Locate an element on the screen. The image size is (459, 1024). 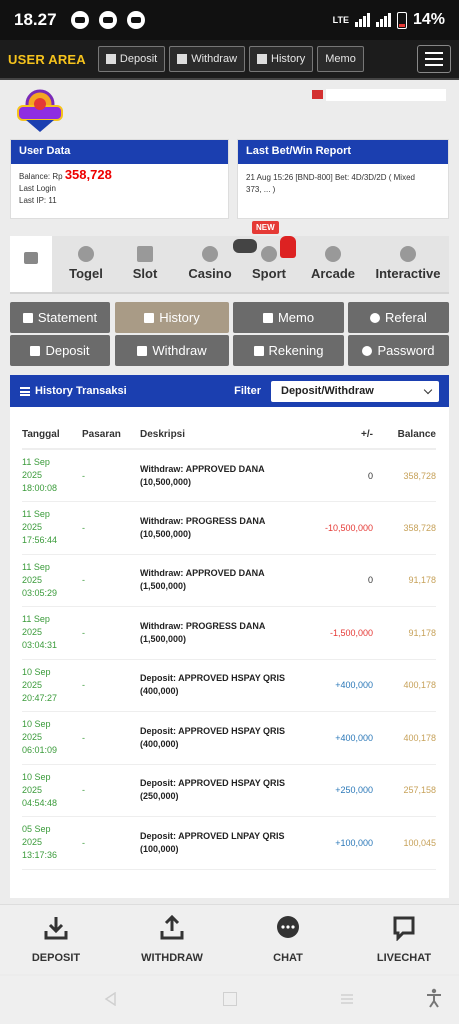
nav-history-button: History is located at coordinates (281, 59).